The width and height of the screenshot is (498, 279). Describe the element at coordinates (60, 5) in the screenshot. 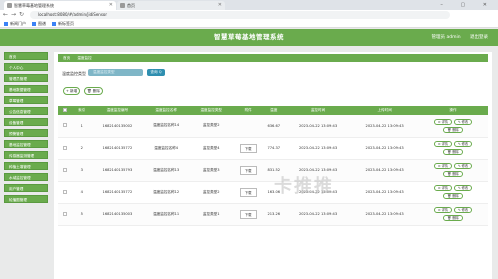

I see `browser-tab-1: 智慧草莓基地管理系统 ✕` at that location.